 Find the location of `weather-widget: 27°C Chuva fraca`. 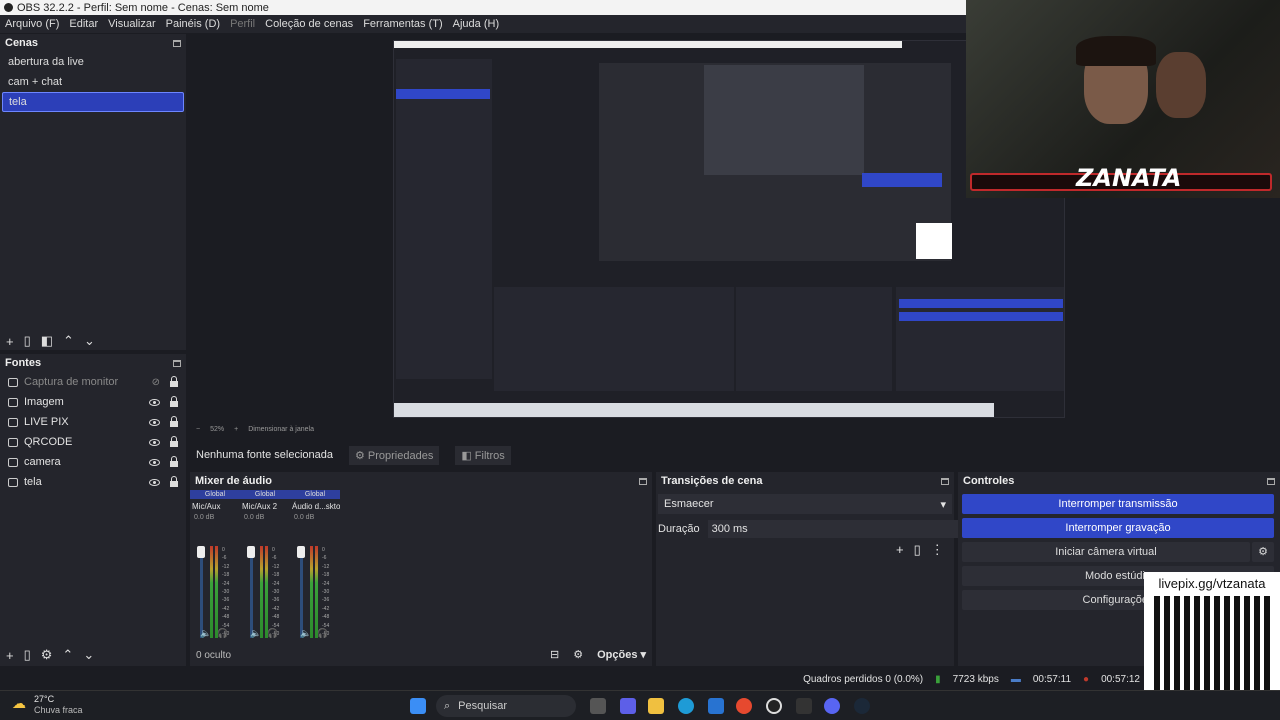

weather-widget: 27°C Chuva fraca is located at coordinates (58, 705).